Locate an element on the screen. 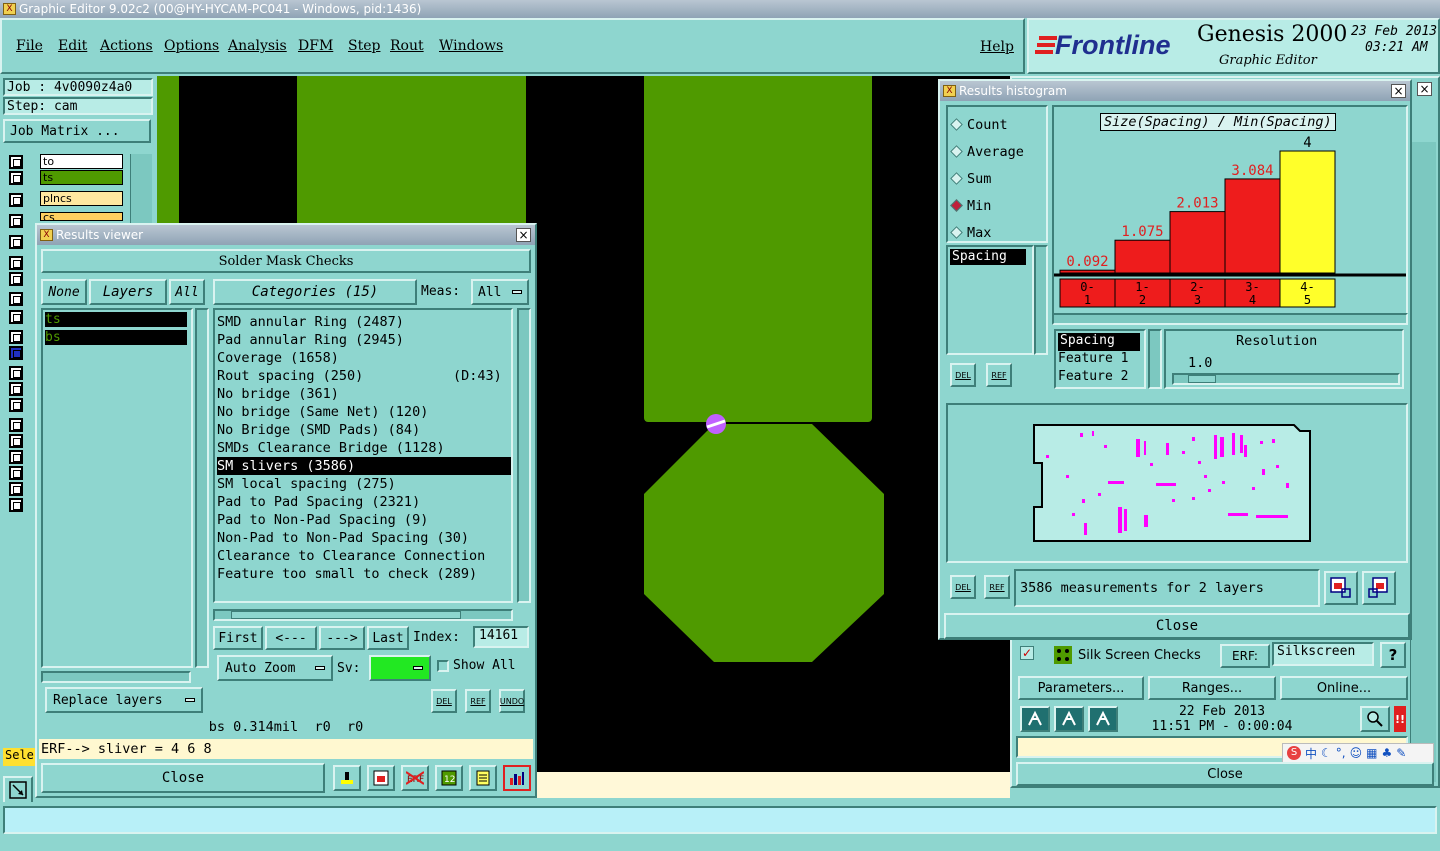  menu-dfm: DFM is located at coordinates (315, 46).